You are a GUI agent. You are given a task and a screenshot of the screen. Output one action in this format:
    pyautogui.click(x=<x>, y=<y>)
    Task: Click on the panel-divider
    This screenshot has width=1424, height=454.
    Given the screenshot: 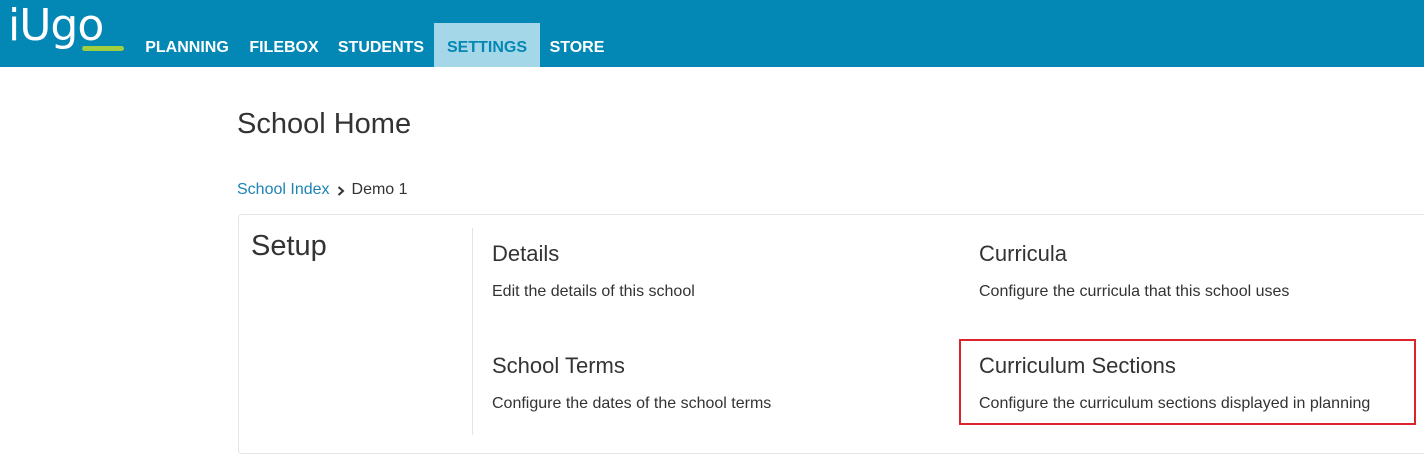 What is the action you would take?
    pyautogui.click(x=472, y=331)
    